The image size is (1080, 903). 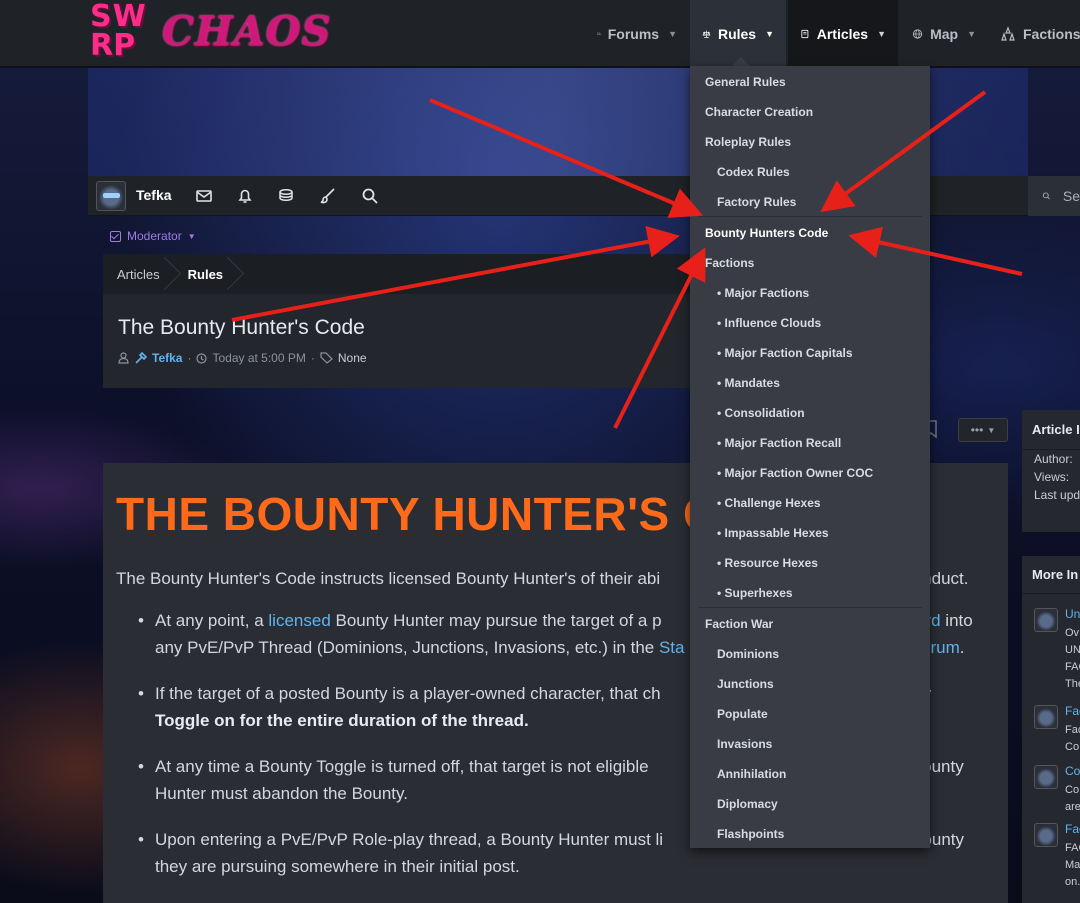 I want to click on logo-wordmark: CHAOS, so click(x=247, y=31).